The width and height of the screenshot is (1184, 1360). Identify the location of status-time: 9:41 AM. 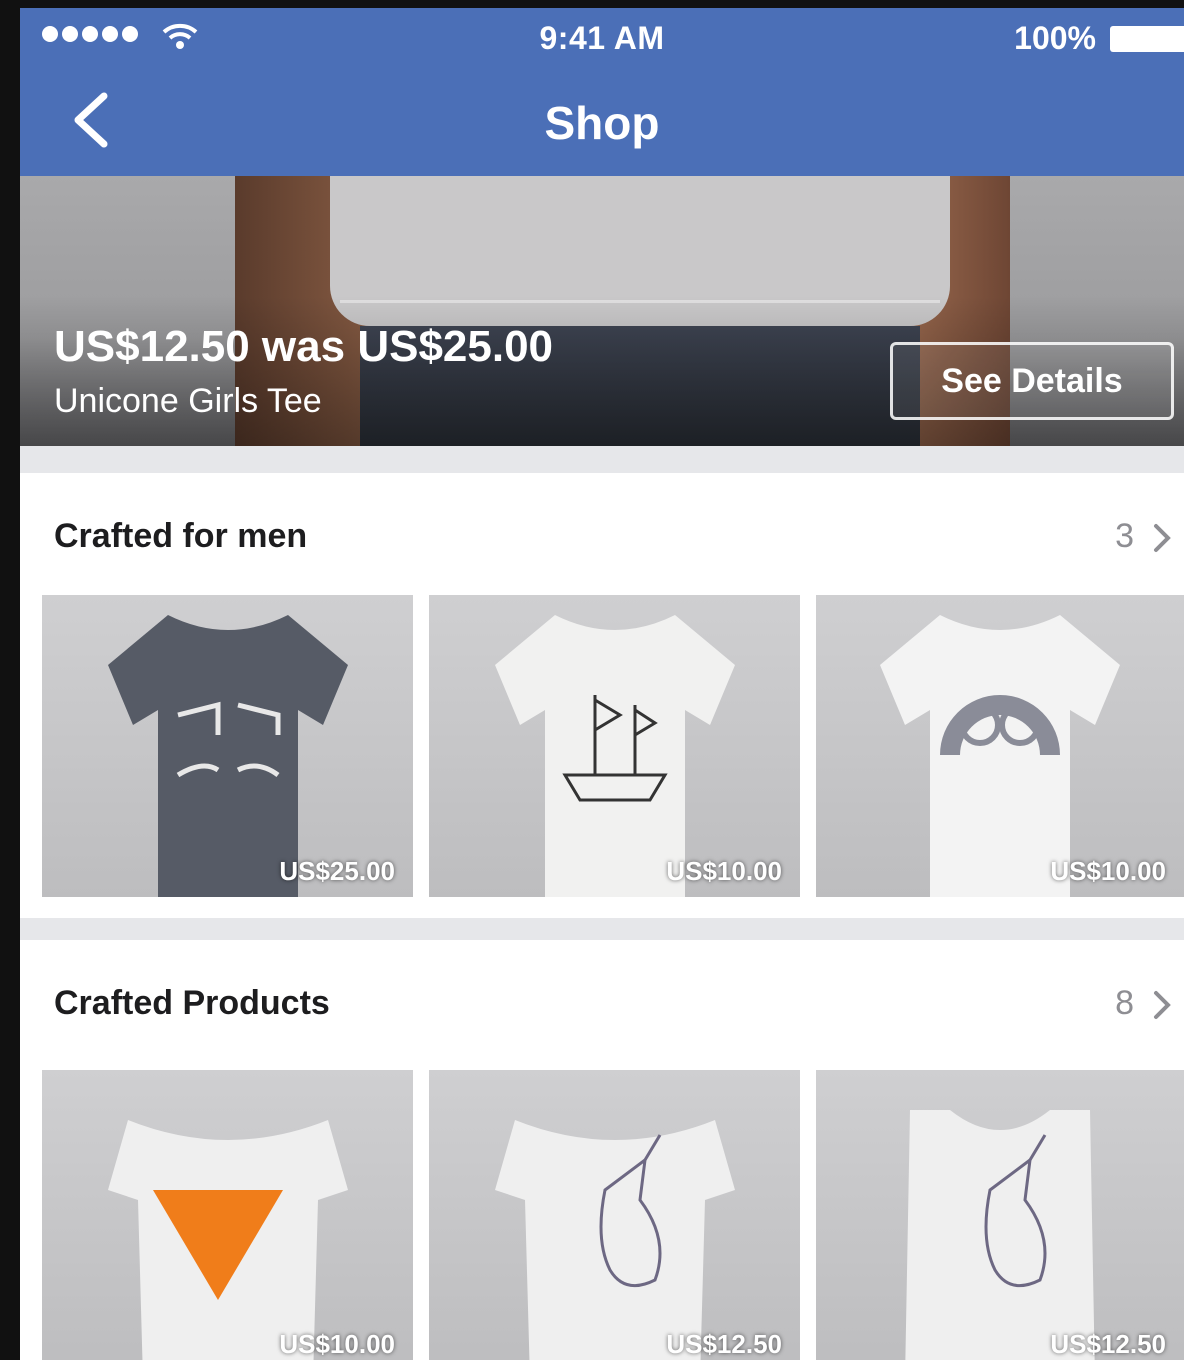
(602, 38).